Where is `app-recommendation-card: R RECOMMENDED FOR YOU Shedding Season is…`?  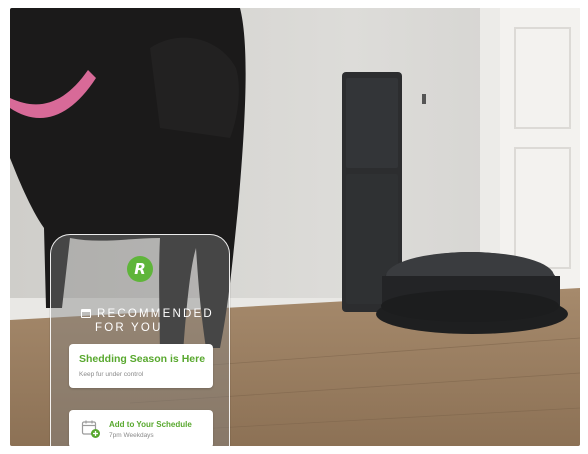 app-recommendation-card: R RECOMMENDED FOR YOU Shedding Season is… is located at coordinates (140, 340).